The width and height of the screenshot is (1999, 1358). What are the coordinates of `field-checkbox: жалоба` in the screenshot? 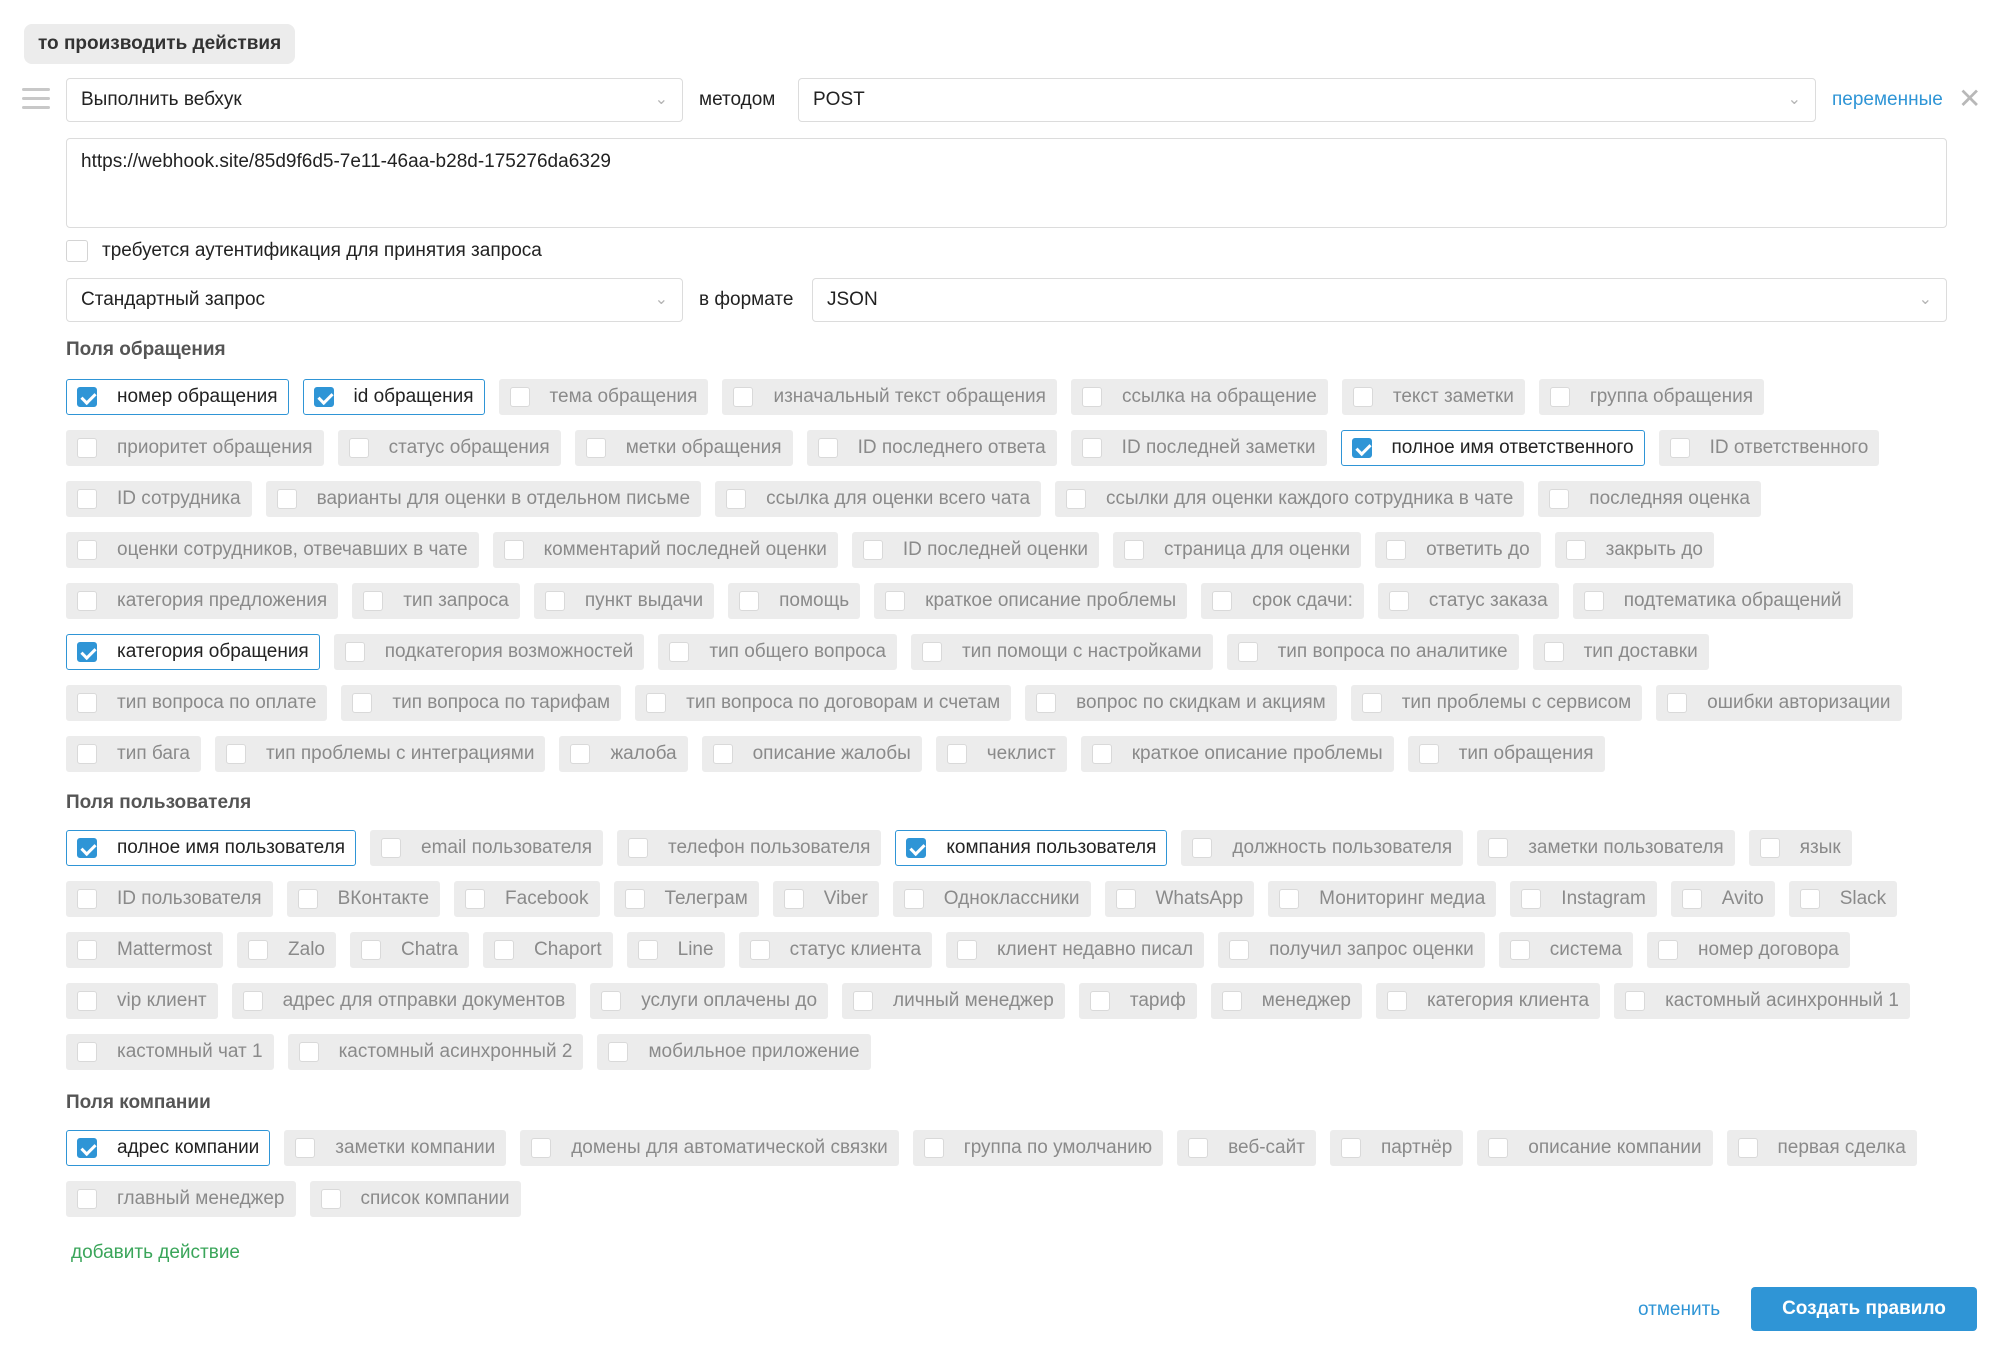 It's located at (623, 754).